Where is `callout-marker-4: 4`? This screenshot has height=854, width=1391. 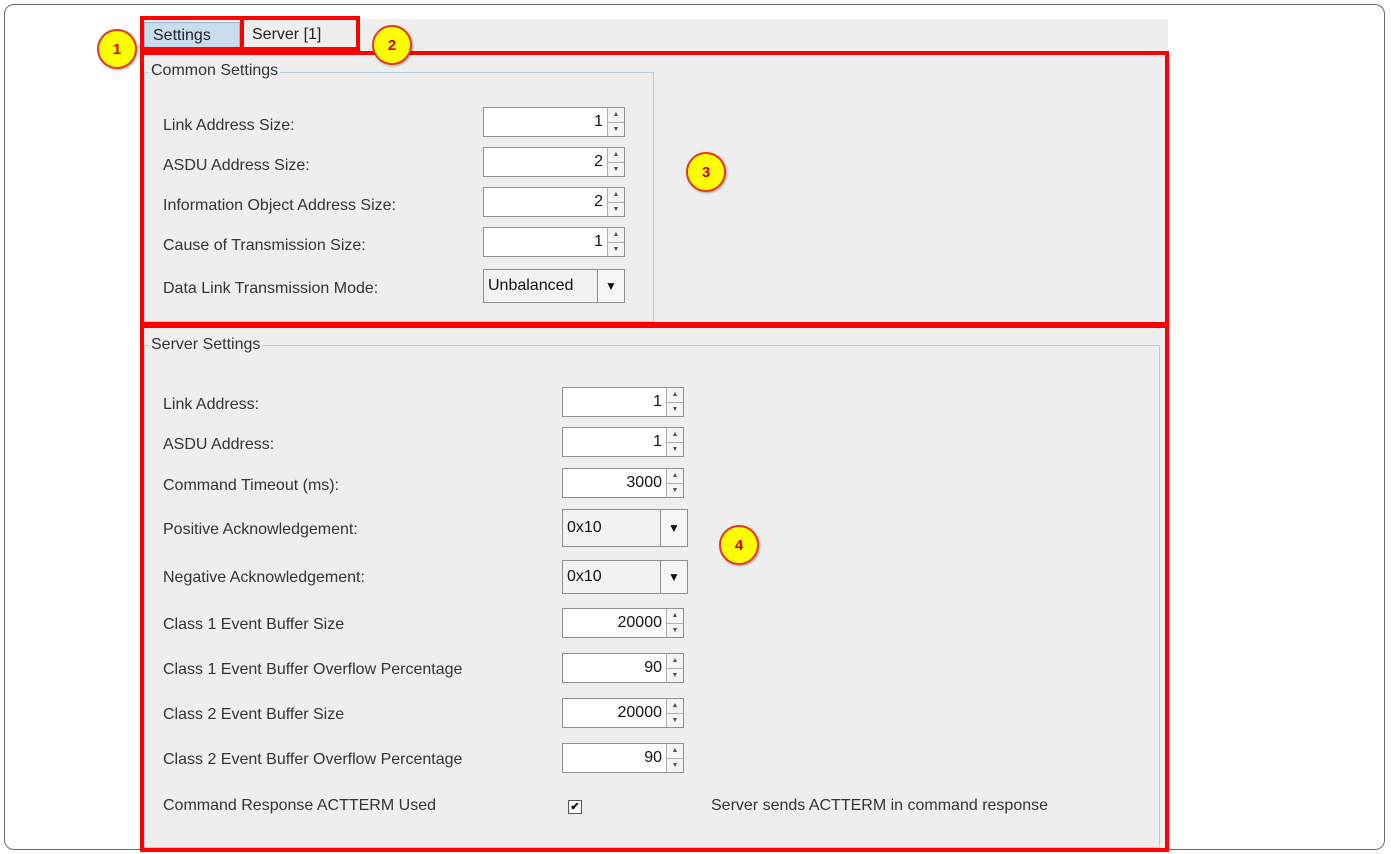 callout-marker-4: 4 is located at coordinates (739, 545).